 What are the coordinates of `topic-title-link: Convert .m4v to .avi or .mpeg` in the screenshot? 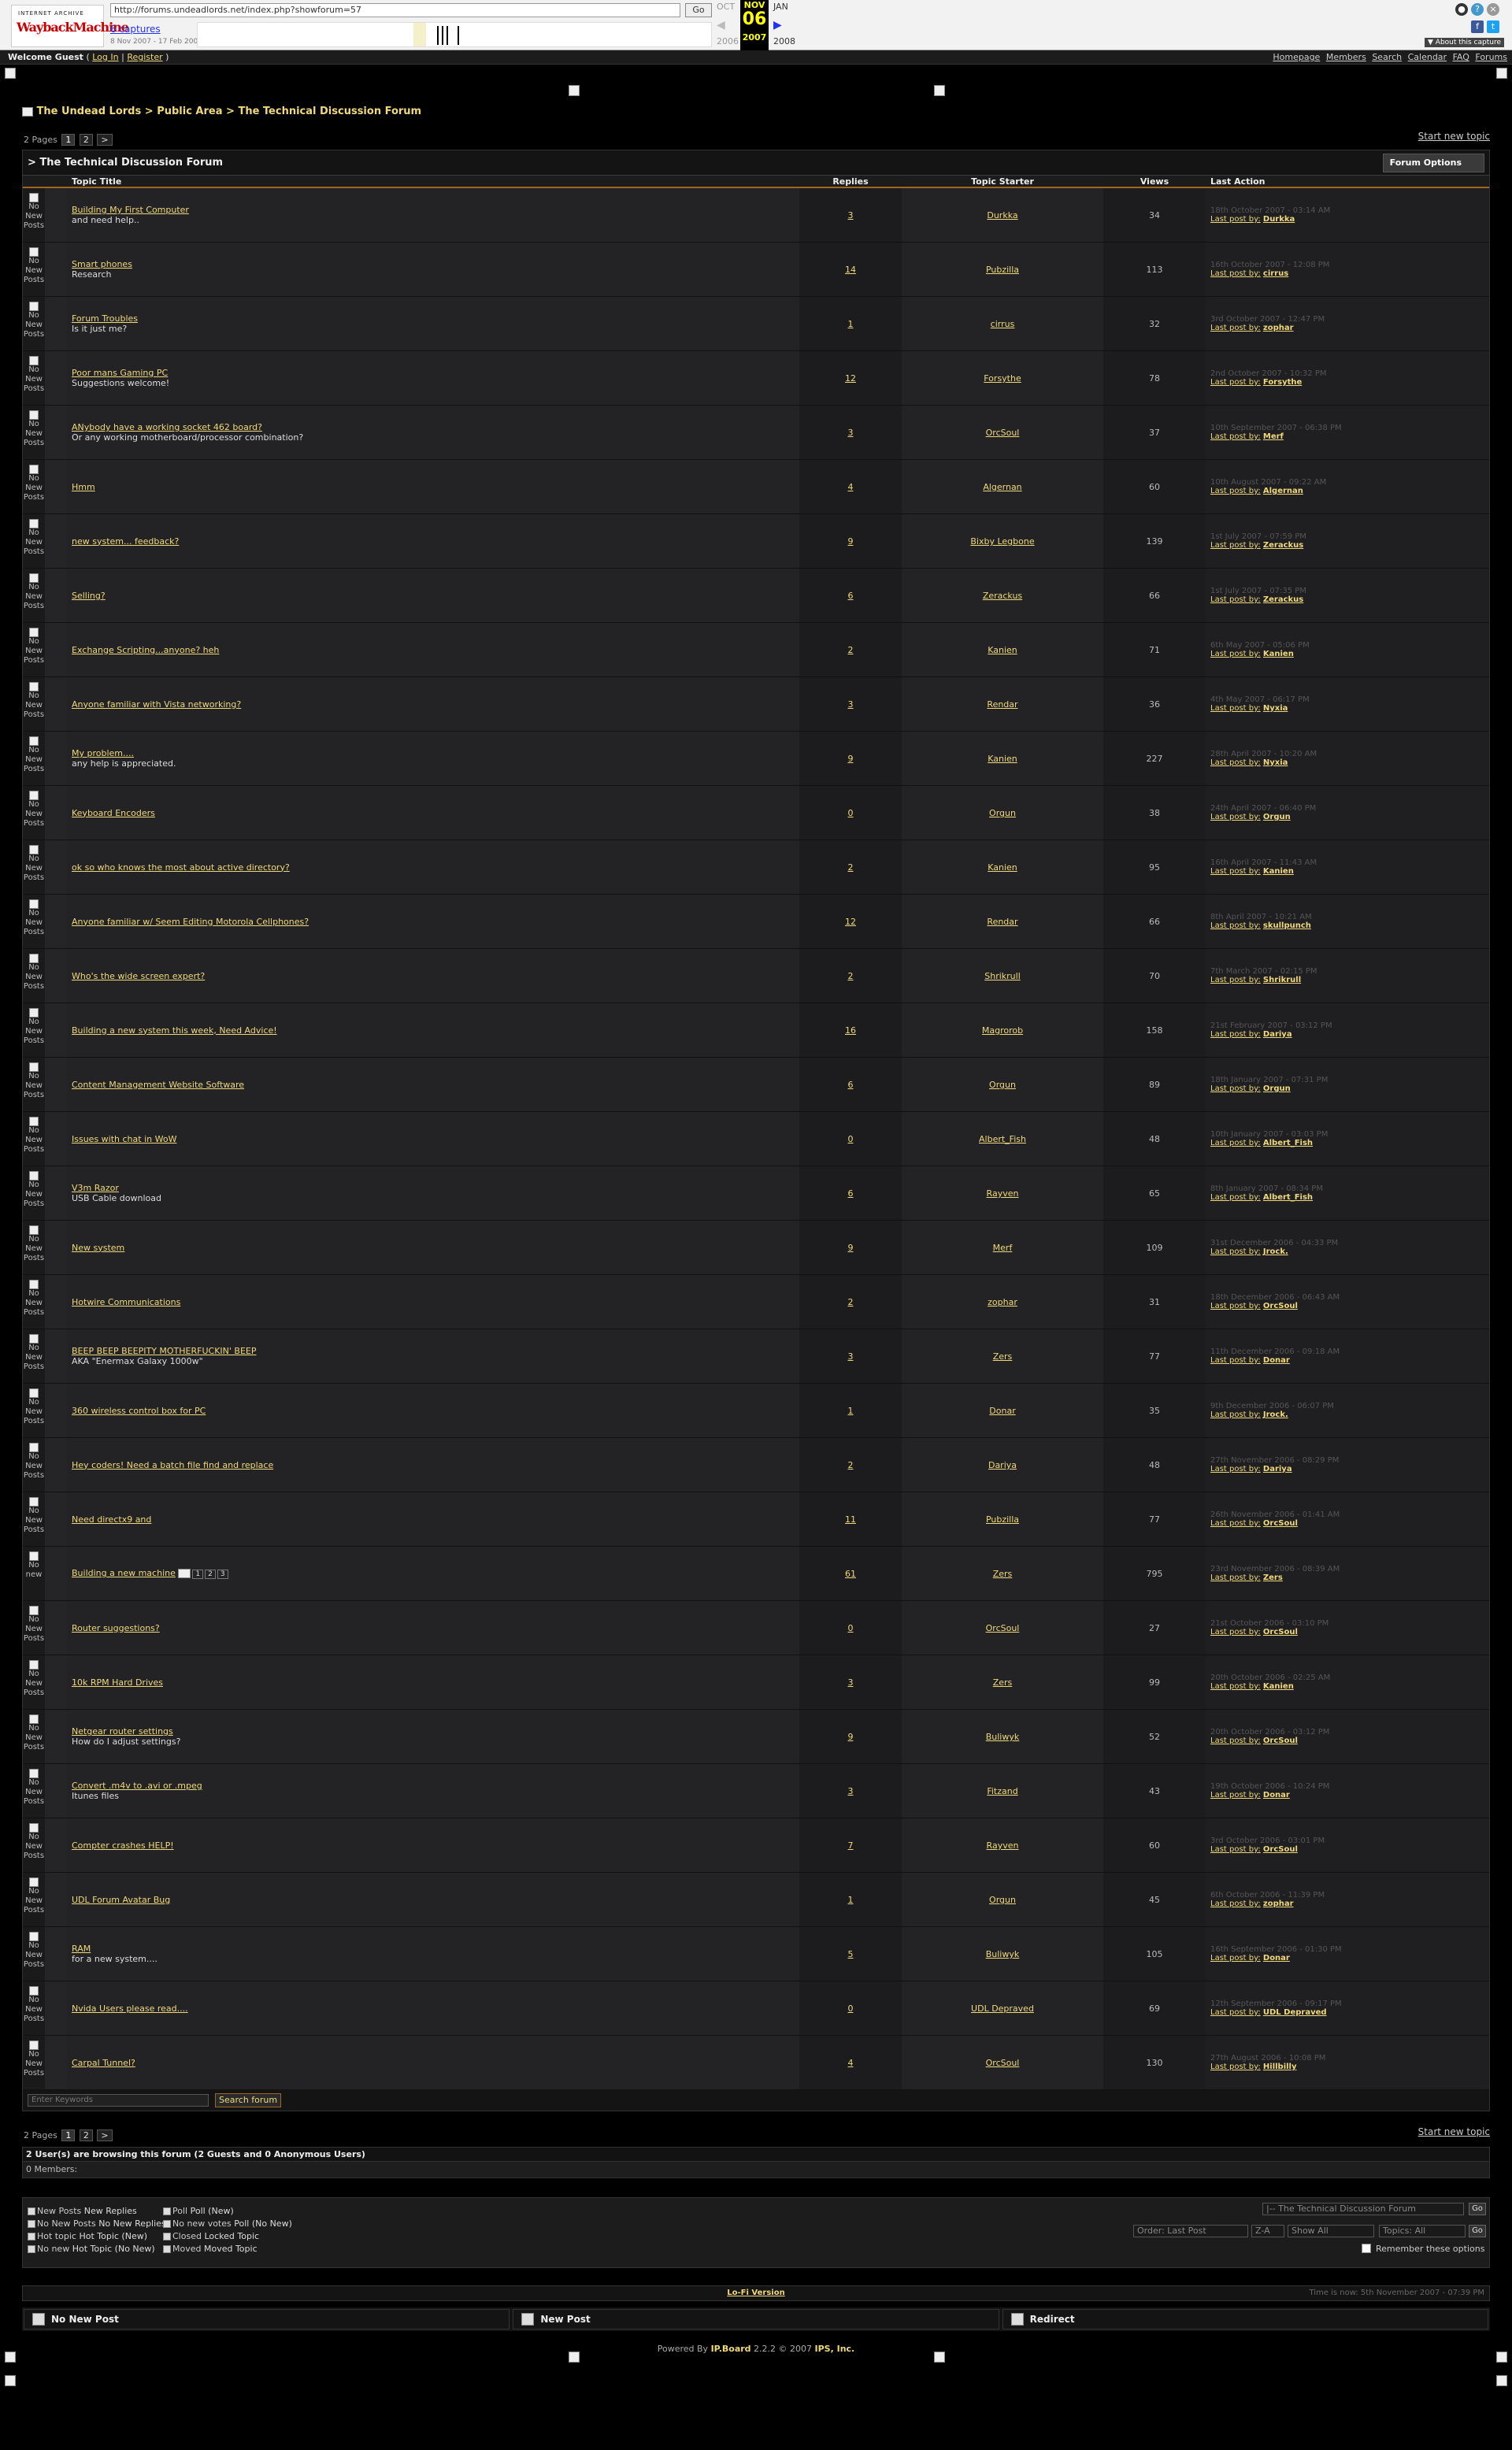 It's located at (137, 1786).